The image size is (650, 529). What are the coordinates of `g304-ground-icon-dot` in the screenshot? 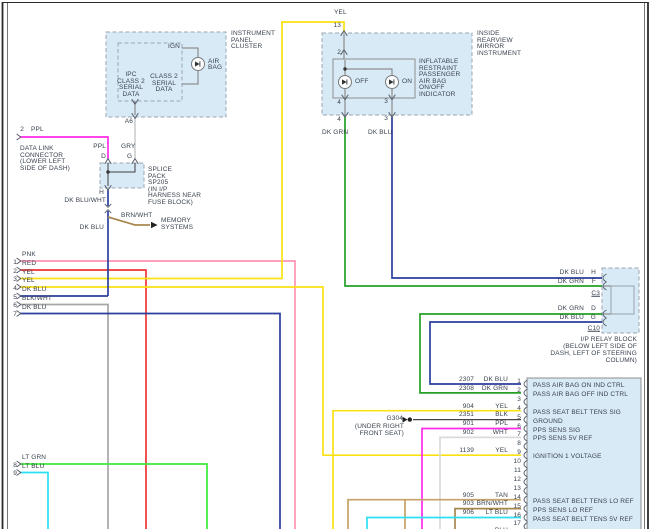 It's located at (409, 419).